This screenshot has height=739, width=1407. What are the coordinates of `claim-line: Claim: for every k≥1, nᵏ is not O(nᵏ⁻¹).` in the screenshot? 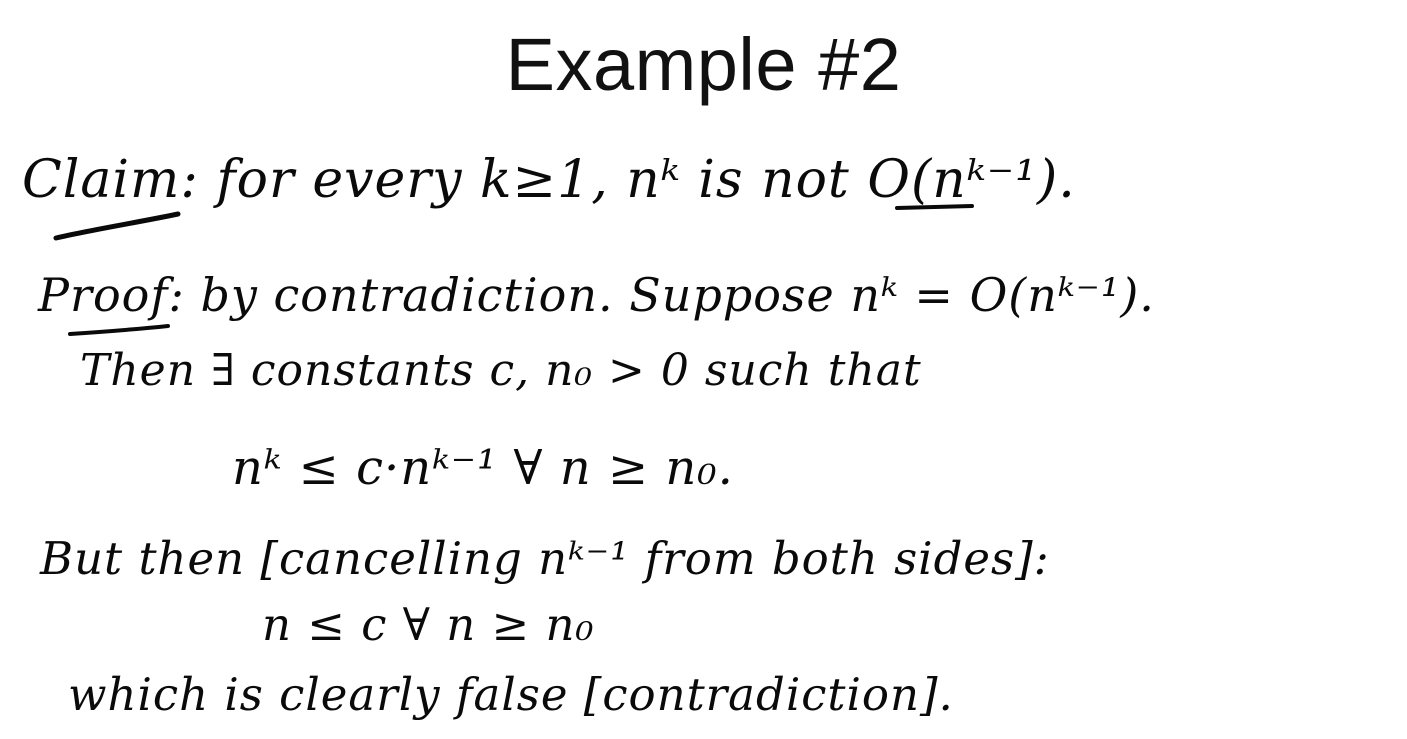 It's located at (549, 180).